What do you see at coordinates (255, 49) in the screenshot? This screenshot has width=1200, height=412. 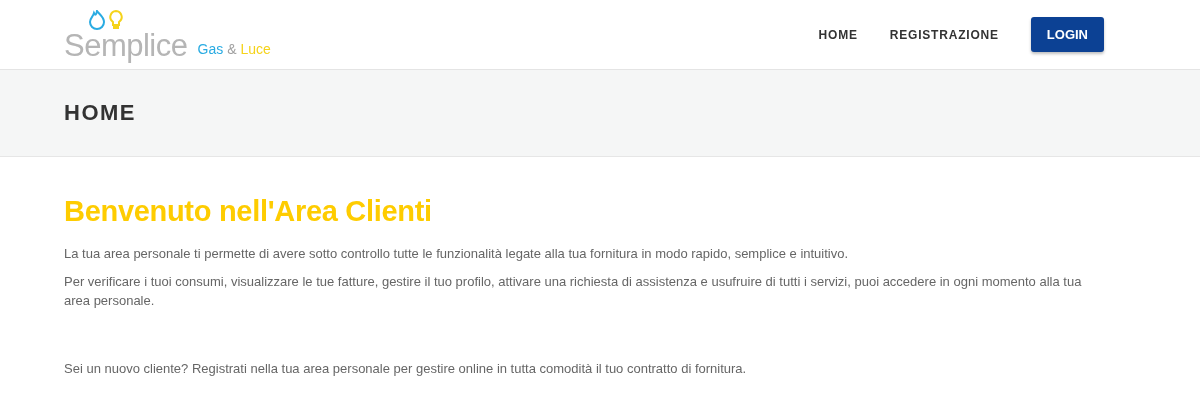 I see `logo-tagline-word: Luce` at bounding box center [255, 49].